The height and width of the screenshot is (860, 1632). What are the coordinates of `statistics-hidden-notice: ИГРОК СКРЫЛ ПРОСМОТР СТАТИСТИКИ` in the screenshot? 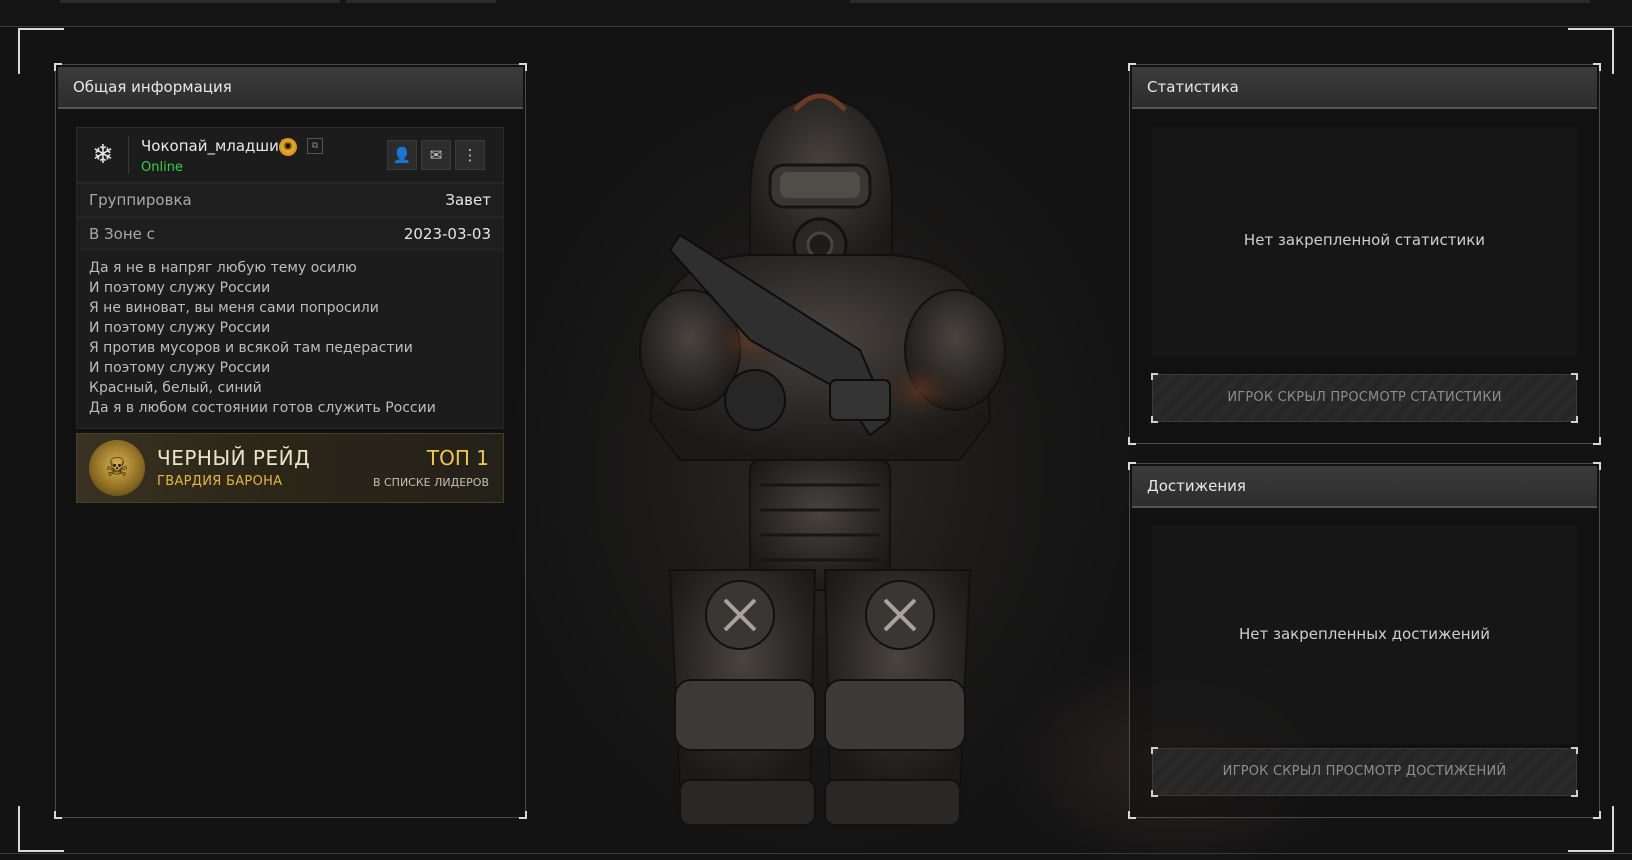 It's located at (1364, 398).